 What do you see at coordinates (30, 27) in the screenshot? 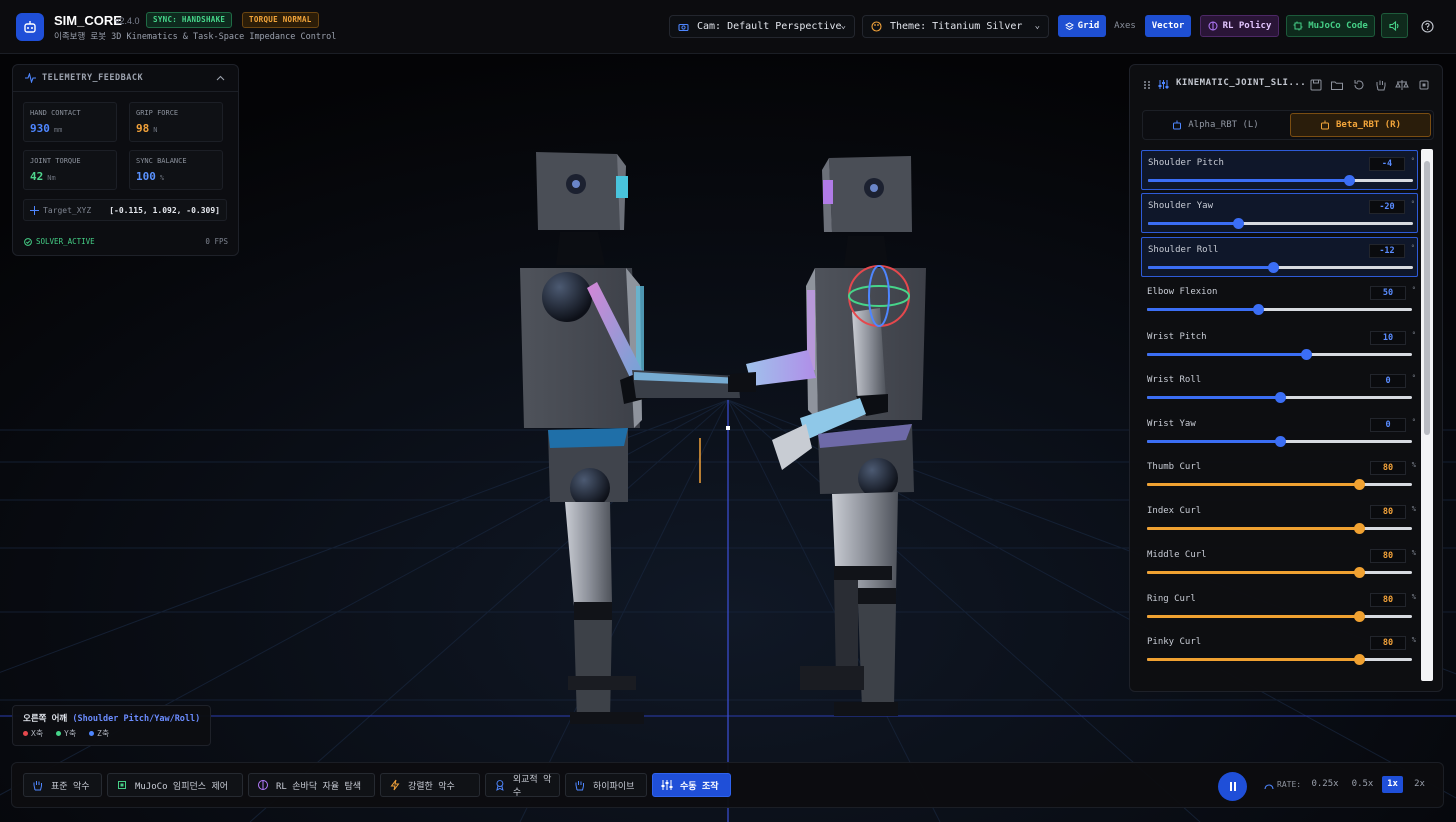
I see `robot-logo-icon` at bounding box center [30, 27].